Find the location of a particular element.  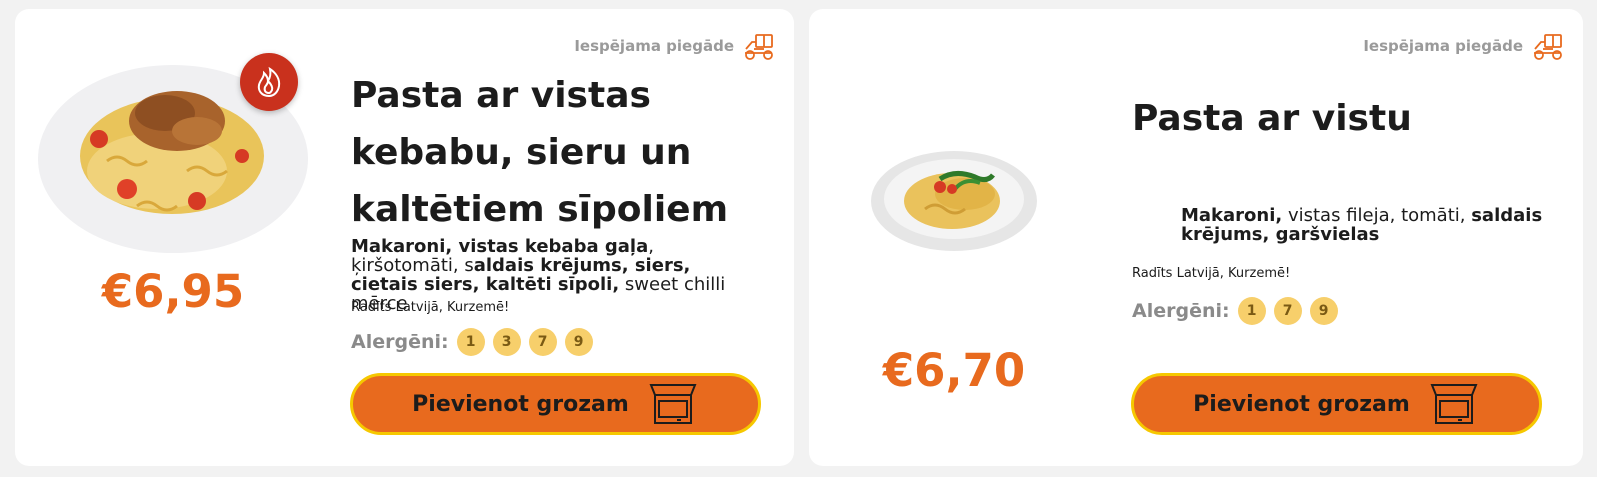

product-image is located at coordinates (954, 201).